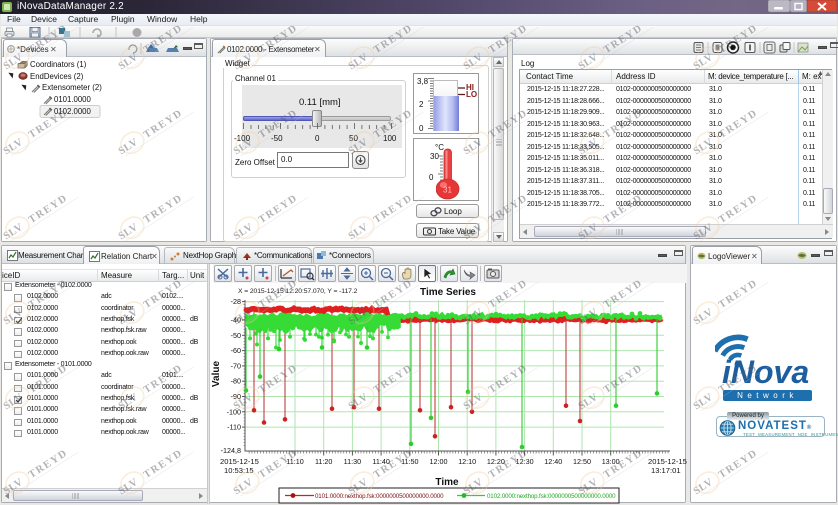  What do you see at coordinates (666, 470) in the screenshot?
I see `svg-text: 13:17:01` at bounding box center [666, 470].